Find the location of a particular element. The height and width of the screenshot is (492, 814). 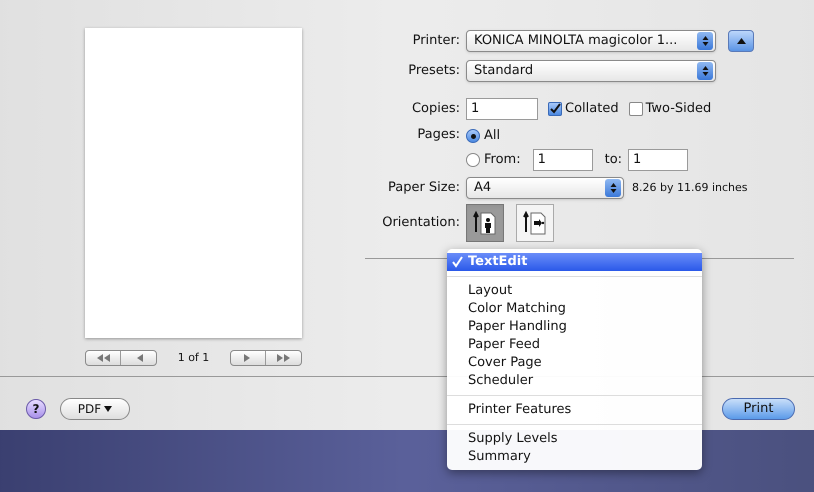

menu-item: Scheduler is located at coordinates (574, 381).